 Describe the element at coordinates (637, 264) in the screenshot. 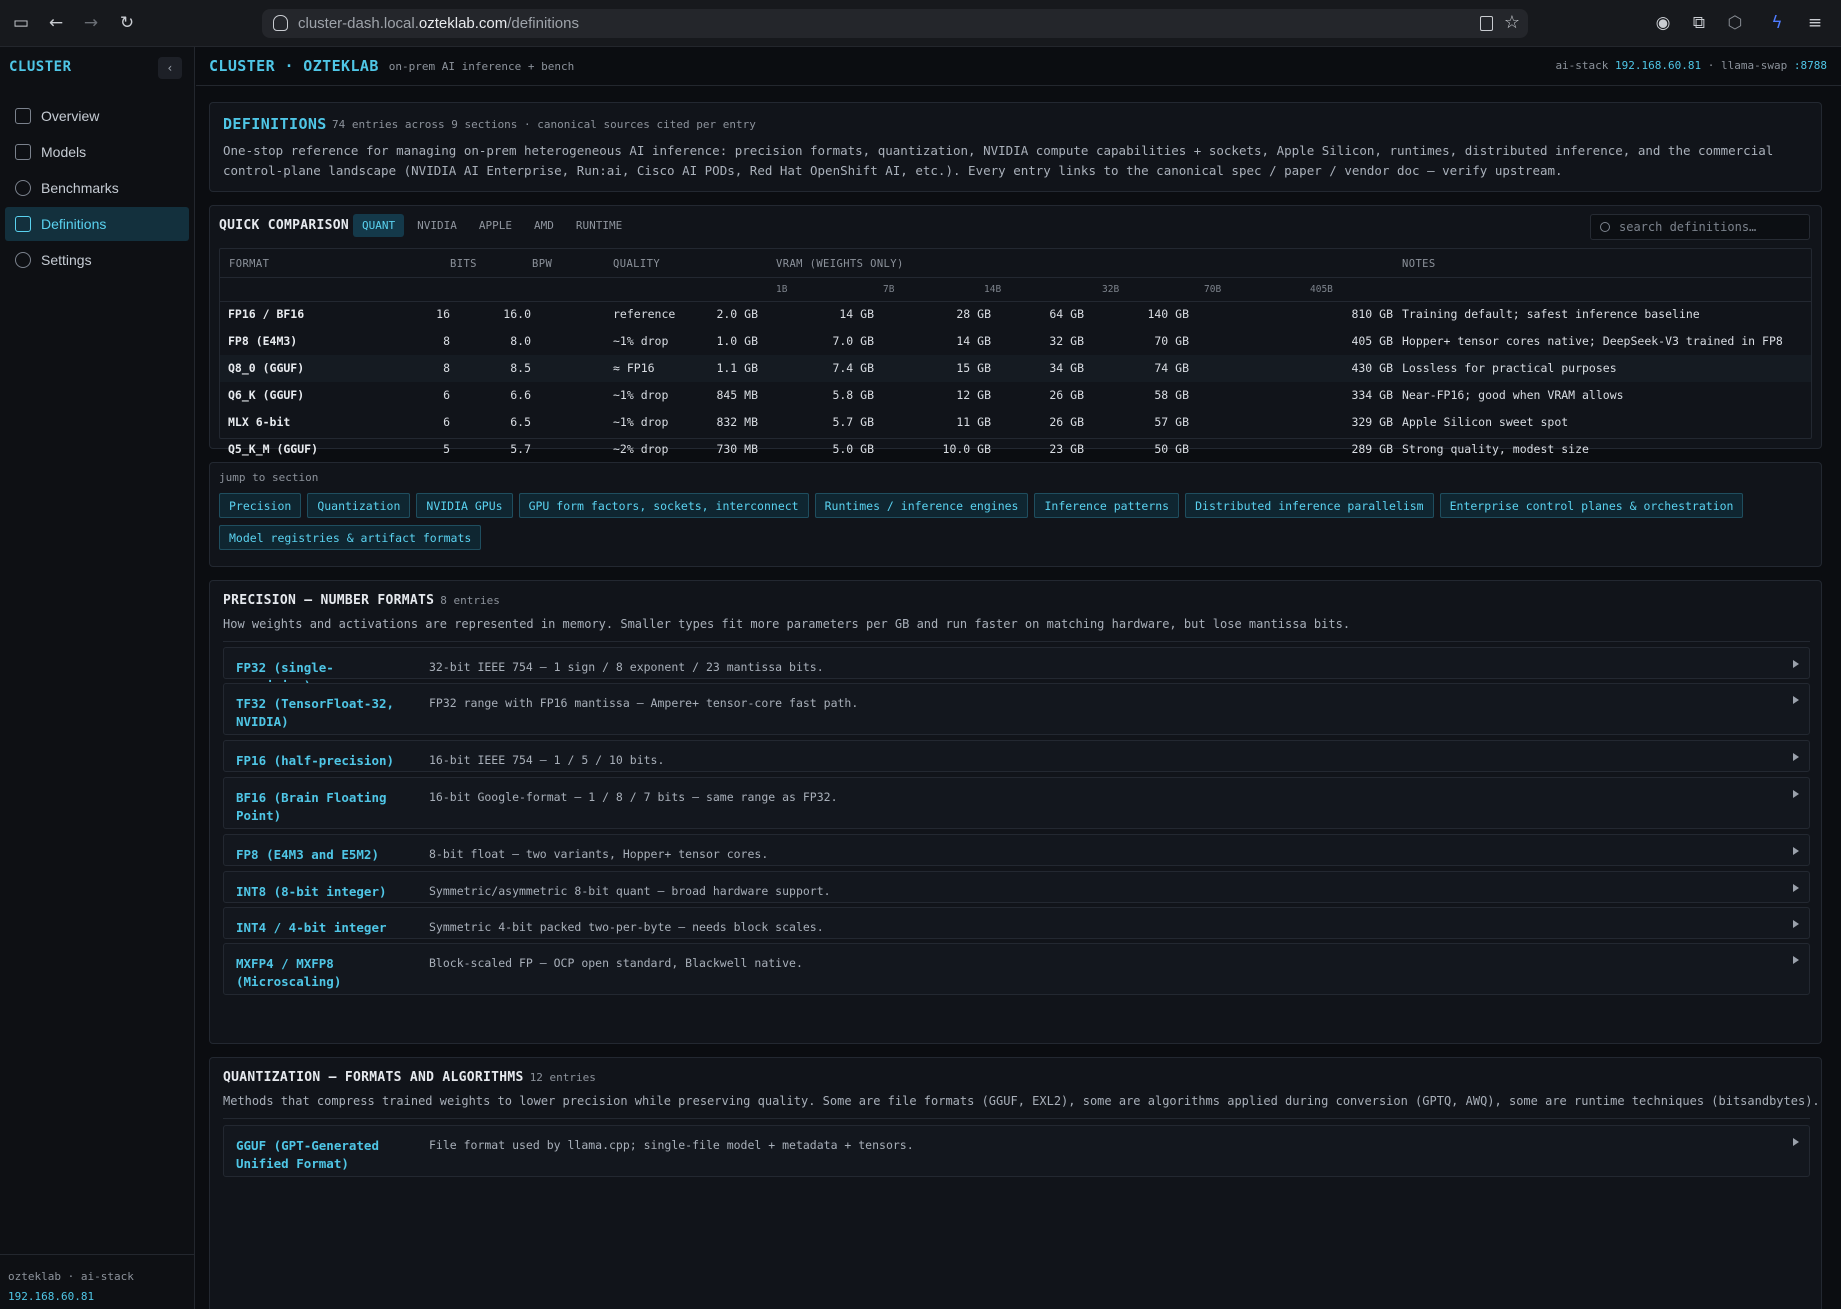

I see `header-quality: QUALITY` at that location.